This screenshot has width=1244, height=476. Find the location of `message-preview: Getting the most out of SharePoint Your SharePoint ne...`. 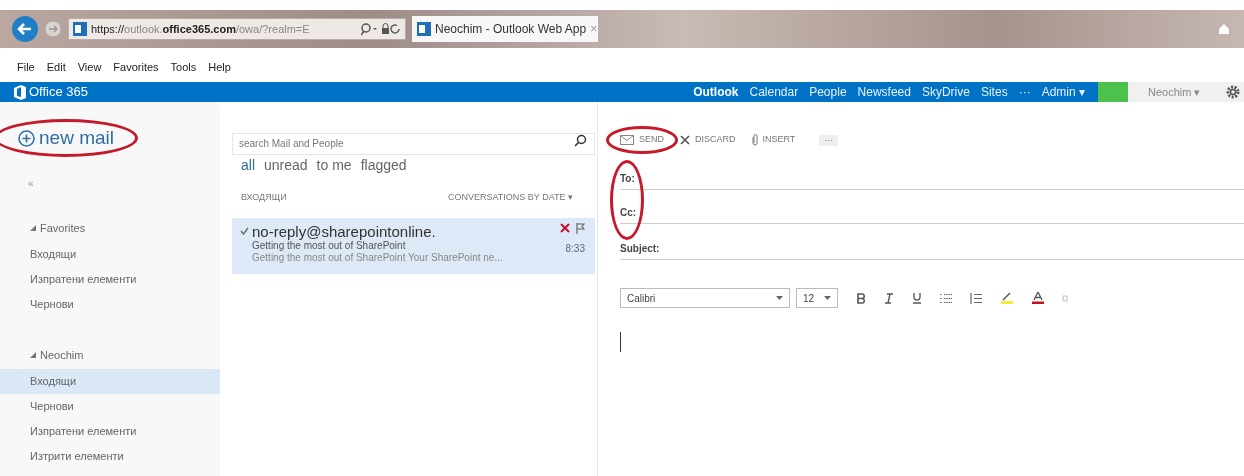

message-preview: Getting the most out of SharePoint Your SharePoint ne... is located at coordinates (378, 257).